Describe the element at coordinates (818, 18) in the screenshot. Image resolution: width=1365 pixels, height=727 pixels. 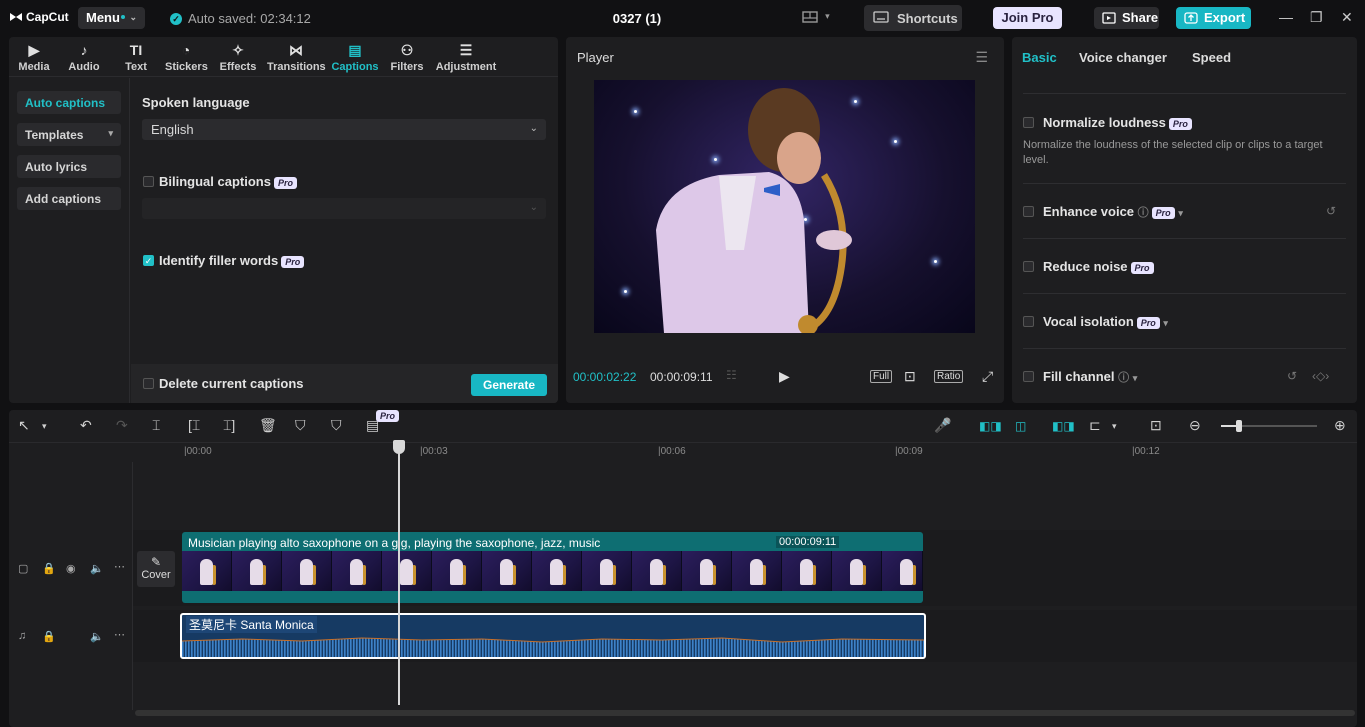
I see `layout-icon: ▾` at that location.